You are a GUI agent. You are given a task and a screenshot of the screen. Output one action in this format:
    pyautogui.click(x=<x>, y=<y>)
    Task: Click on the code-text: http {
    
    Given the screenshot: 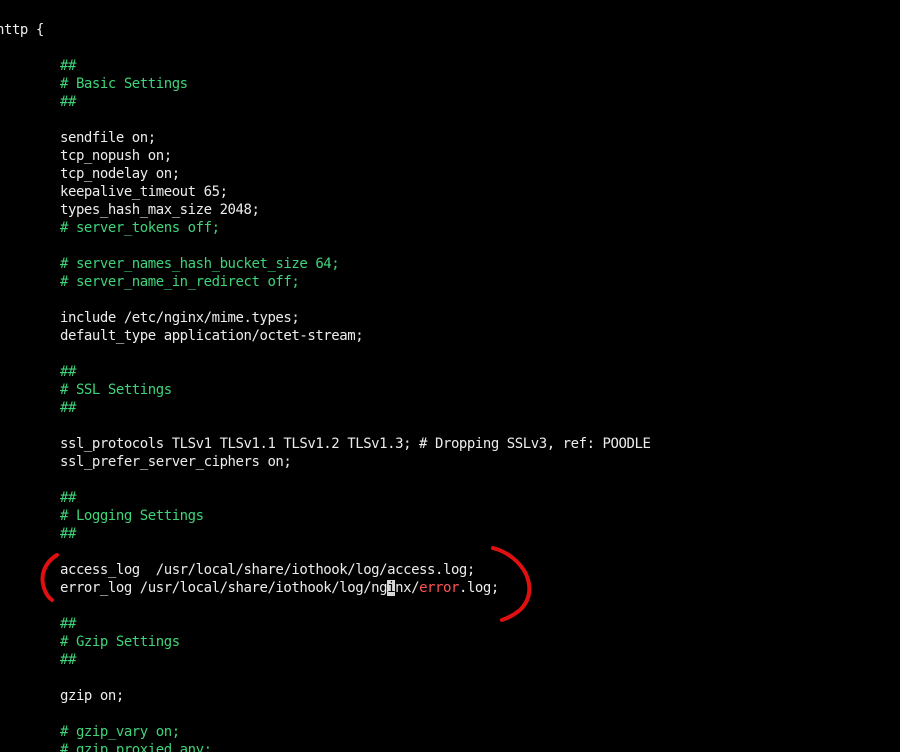 What is the action you would take?
    pyautogui.click(x=22, y=30)
    